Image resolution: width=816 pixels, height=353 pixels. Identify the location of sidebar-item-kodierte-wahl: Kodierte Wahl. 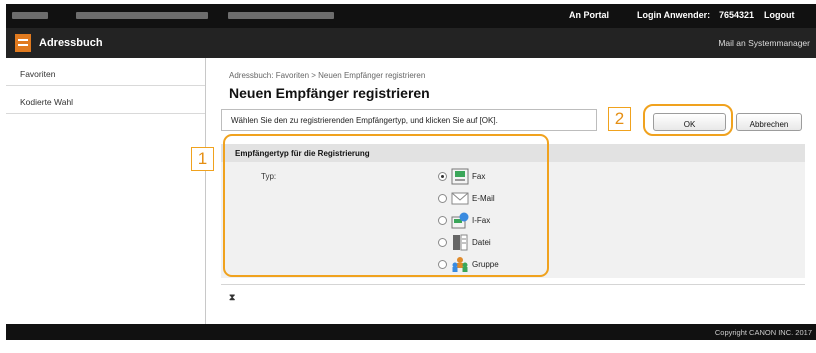
(105, 100).